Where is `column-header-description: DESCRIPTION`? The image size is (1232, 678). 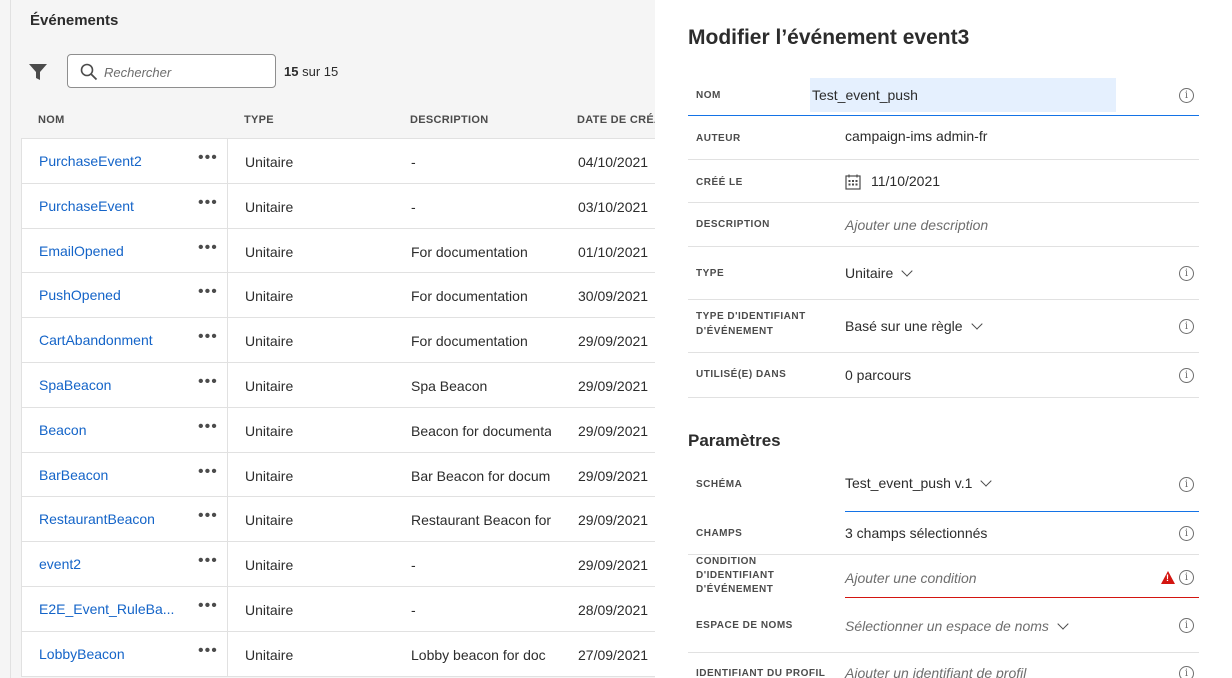 column-header-description: DESCRIPTION is located at coordinates (449, 120).